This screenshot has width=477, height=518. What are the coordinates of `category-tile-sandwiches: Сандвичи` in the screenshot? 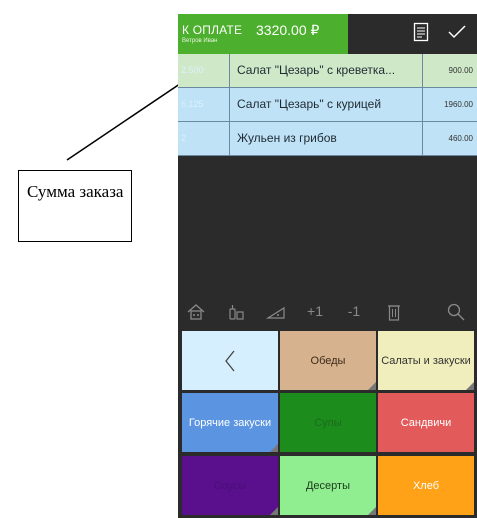 It's located at (426, 422).